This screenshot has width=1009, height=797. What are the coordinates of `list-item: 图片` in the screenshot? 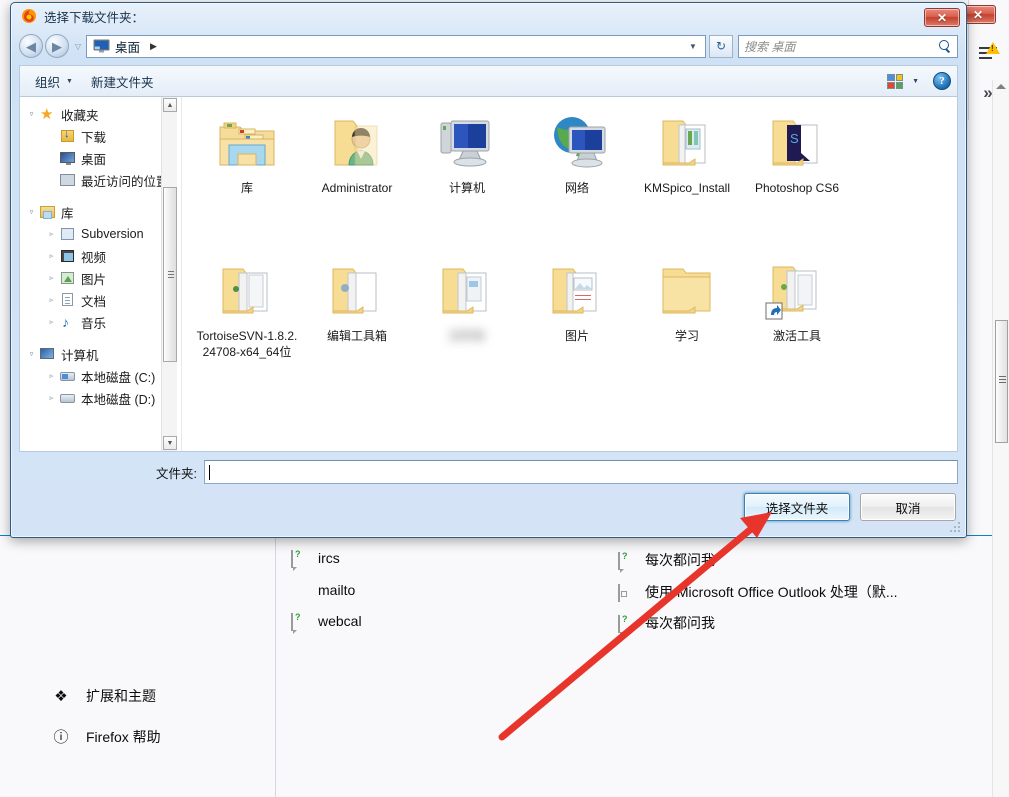 It's located at (577, 327).